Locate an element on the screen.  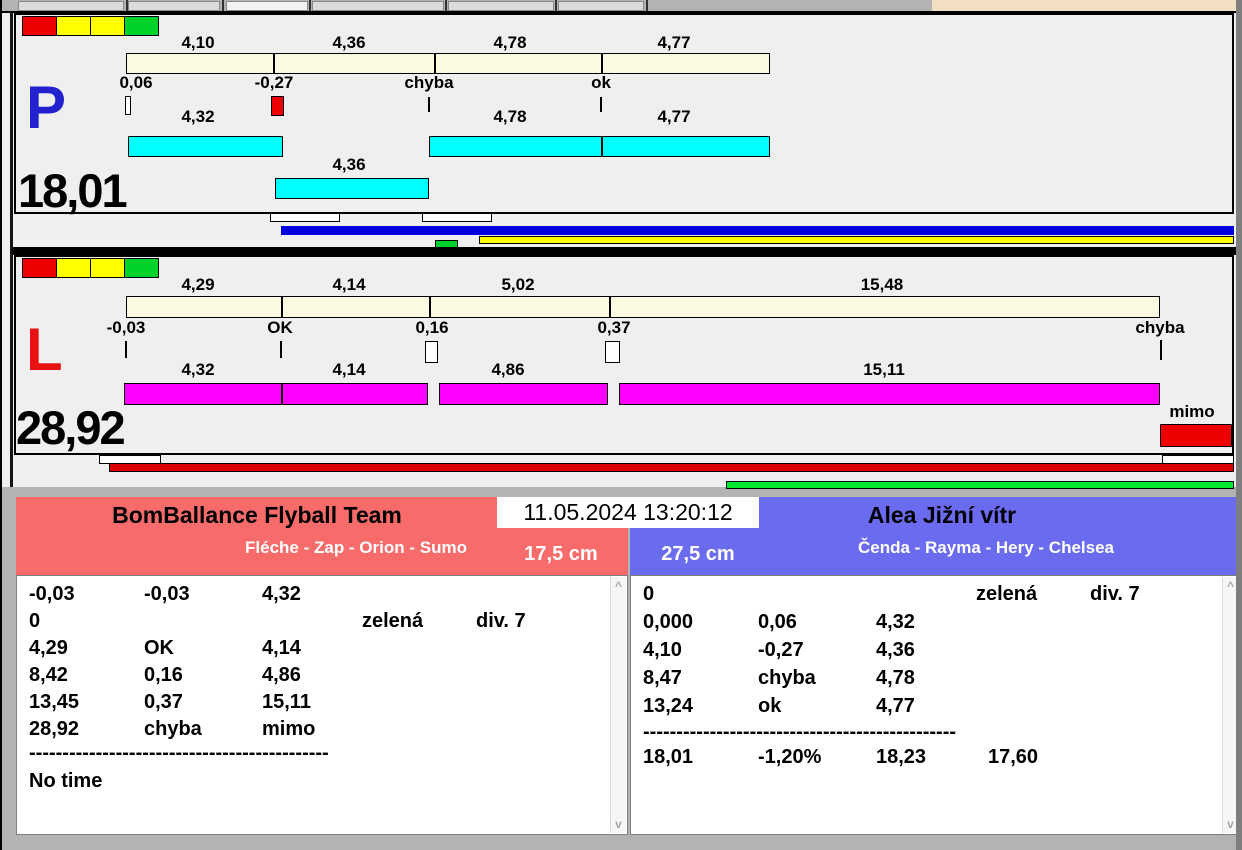
team-right-name: Alea Jižní vítr is located at coordinates (942, 515).